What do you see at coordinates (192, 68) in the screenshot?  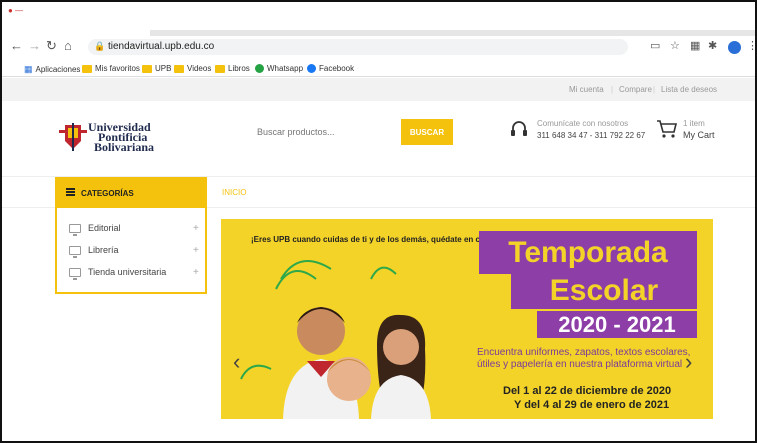 I see `bookmark-videos: Videos` at bounding box center [192, 68].